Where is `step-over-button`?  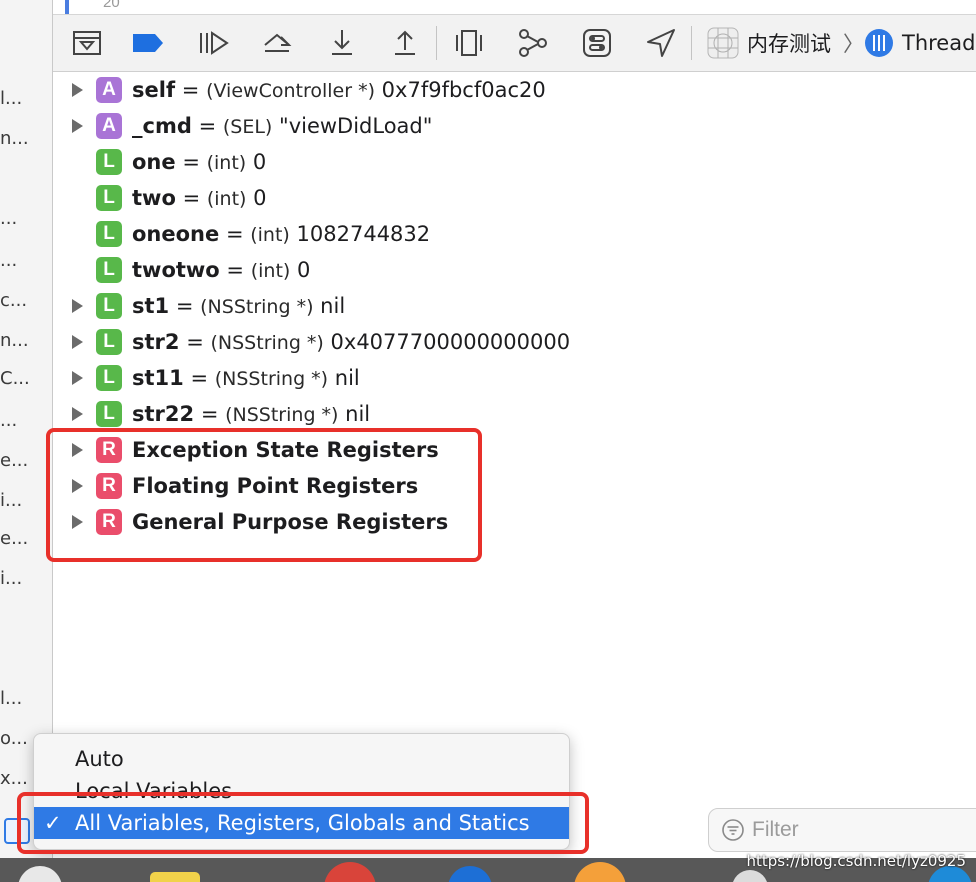
step-over-button is located at coordinates (277, 43).